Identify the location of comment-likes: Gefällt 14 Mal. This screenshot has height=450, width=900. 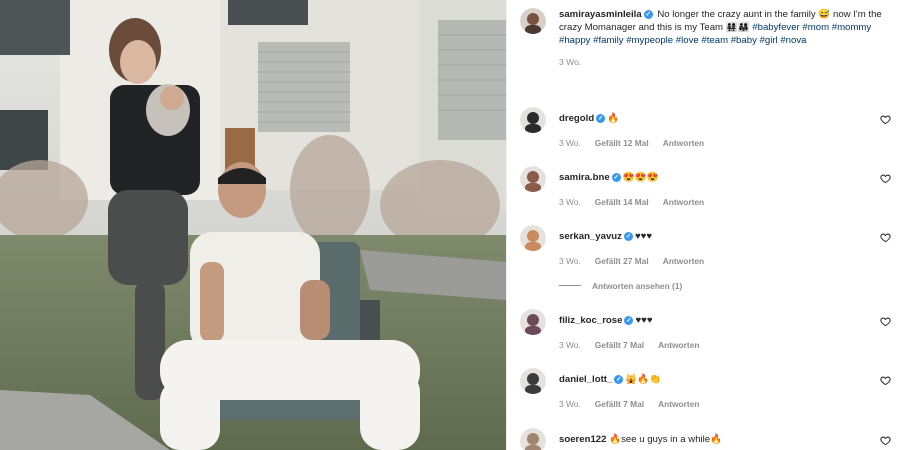
(622, 202).